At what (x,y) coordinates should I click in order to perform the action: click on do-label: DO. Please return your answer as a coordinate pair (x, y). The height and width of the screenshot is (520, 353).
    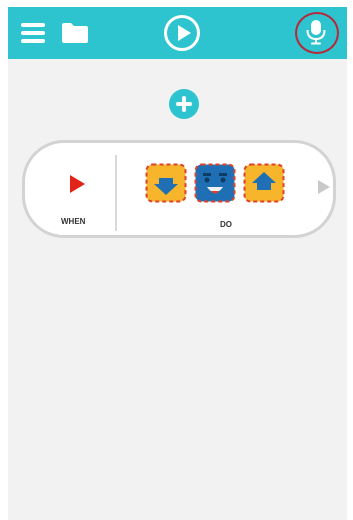
    Looking at the image, I should click on (226, 224).